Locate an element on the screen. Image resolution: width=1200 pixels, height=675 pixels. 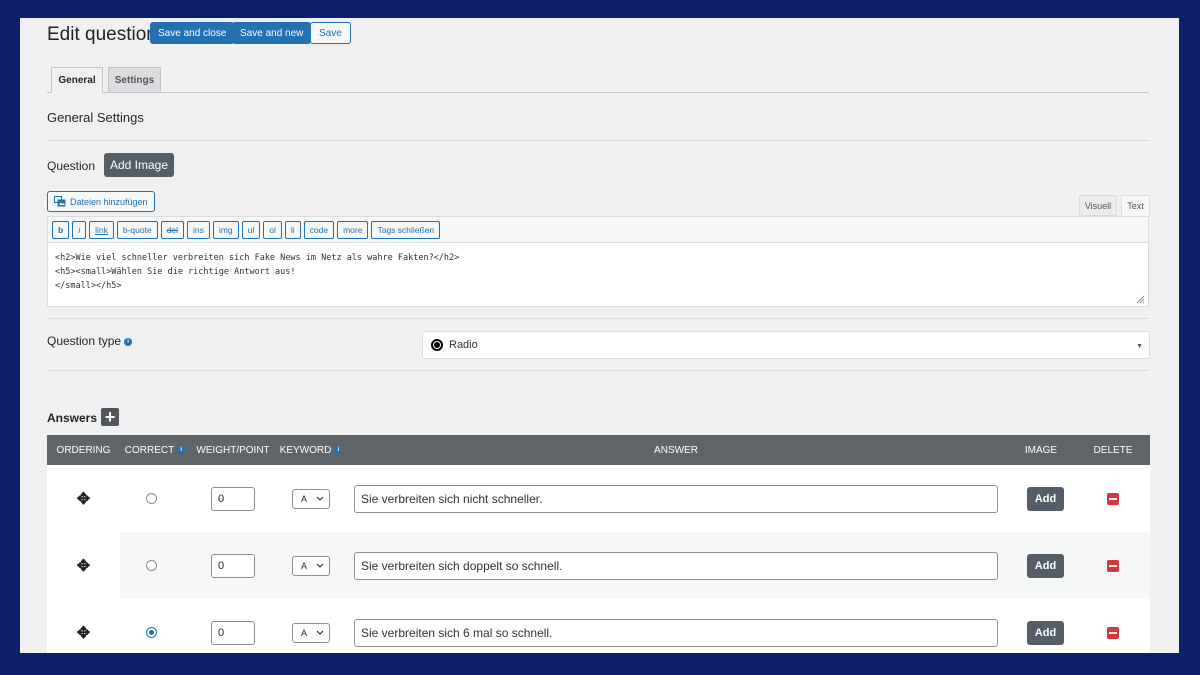
col-weight: WEIGHT/POINT is located at coordinates (233, 450).